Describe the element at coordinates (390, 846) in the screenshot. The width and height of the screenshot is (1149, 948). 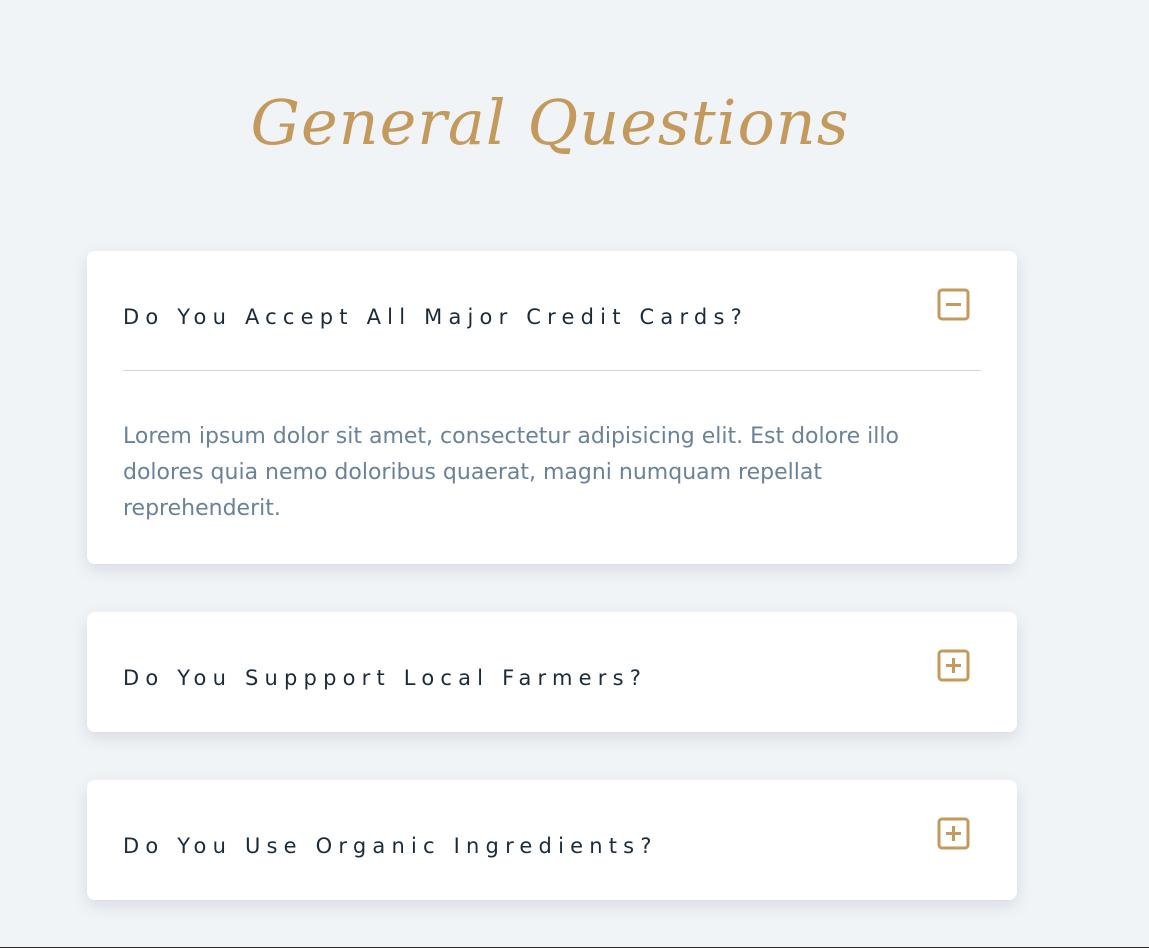
I see `faq-question: Do You Use Organic Ingredients?` at that location.